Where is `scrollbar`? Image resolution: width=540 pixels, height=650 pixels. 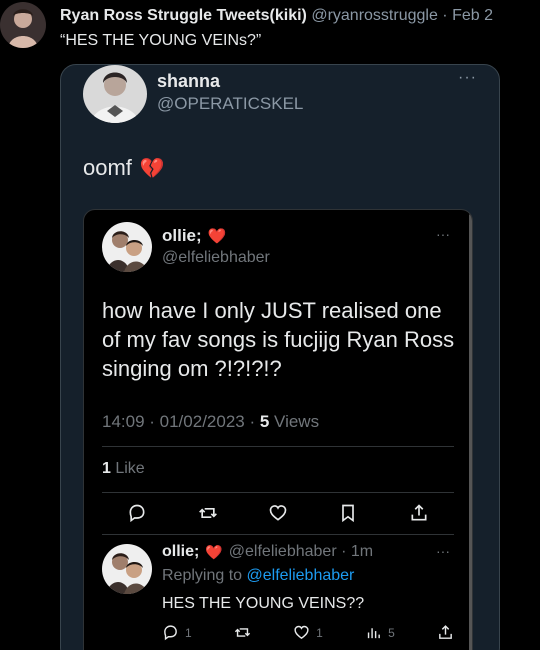 scrollbar is located at coordinates (470, 432).